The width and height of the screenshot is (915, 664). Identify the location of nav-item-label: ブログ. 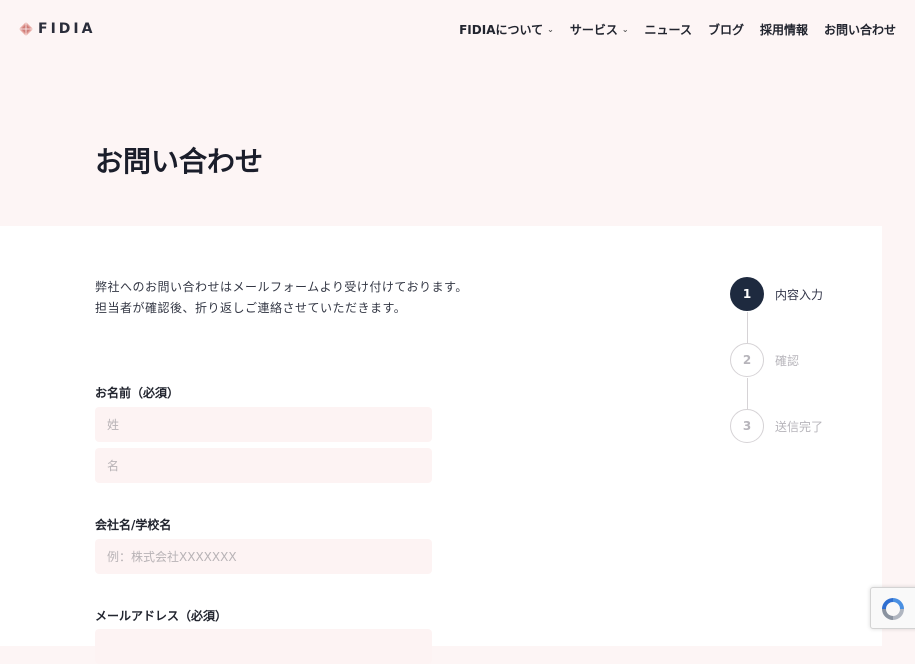
(725, 30).